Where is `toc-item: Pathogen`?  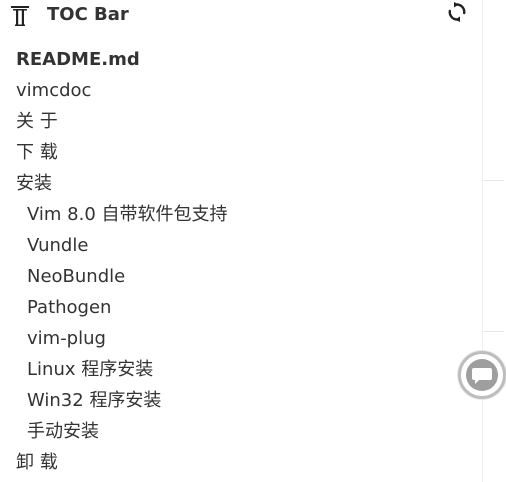 toc-item: Pathogen is located at coordinates (240, 307).